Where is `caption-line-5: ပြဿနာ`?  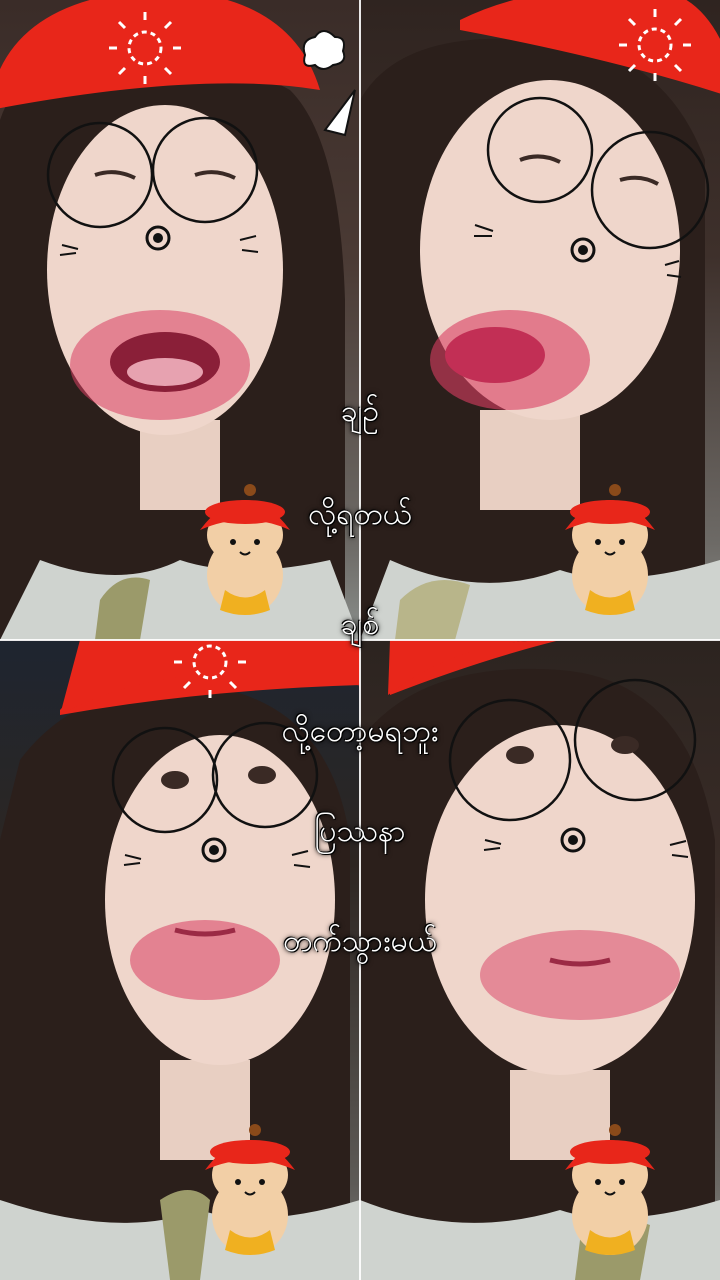 caption-line-5: ပြဿနာ is located at coordinates (360, 831).